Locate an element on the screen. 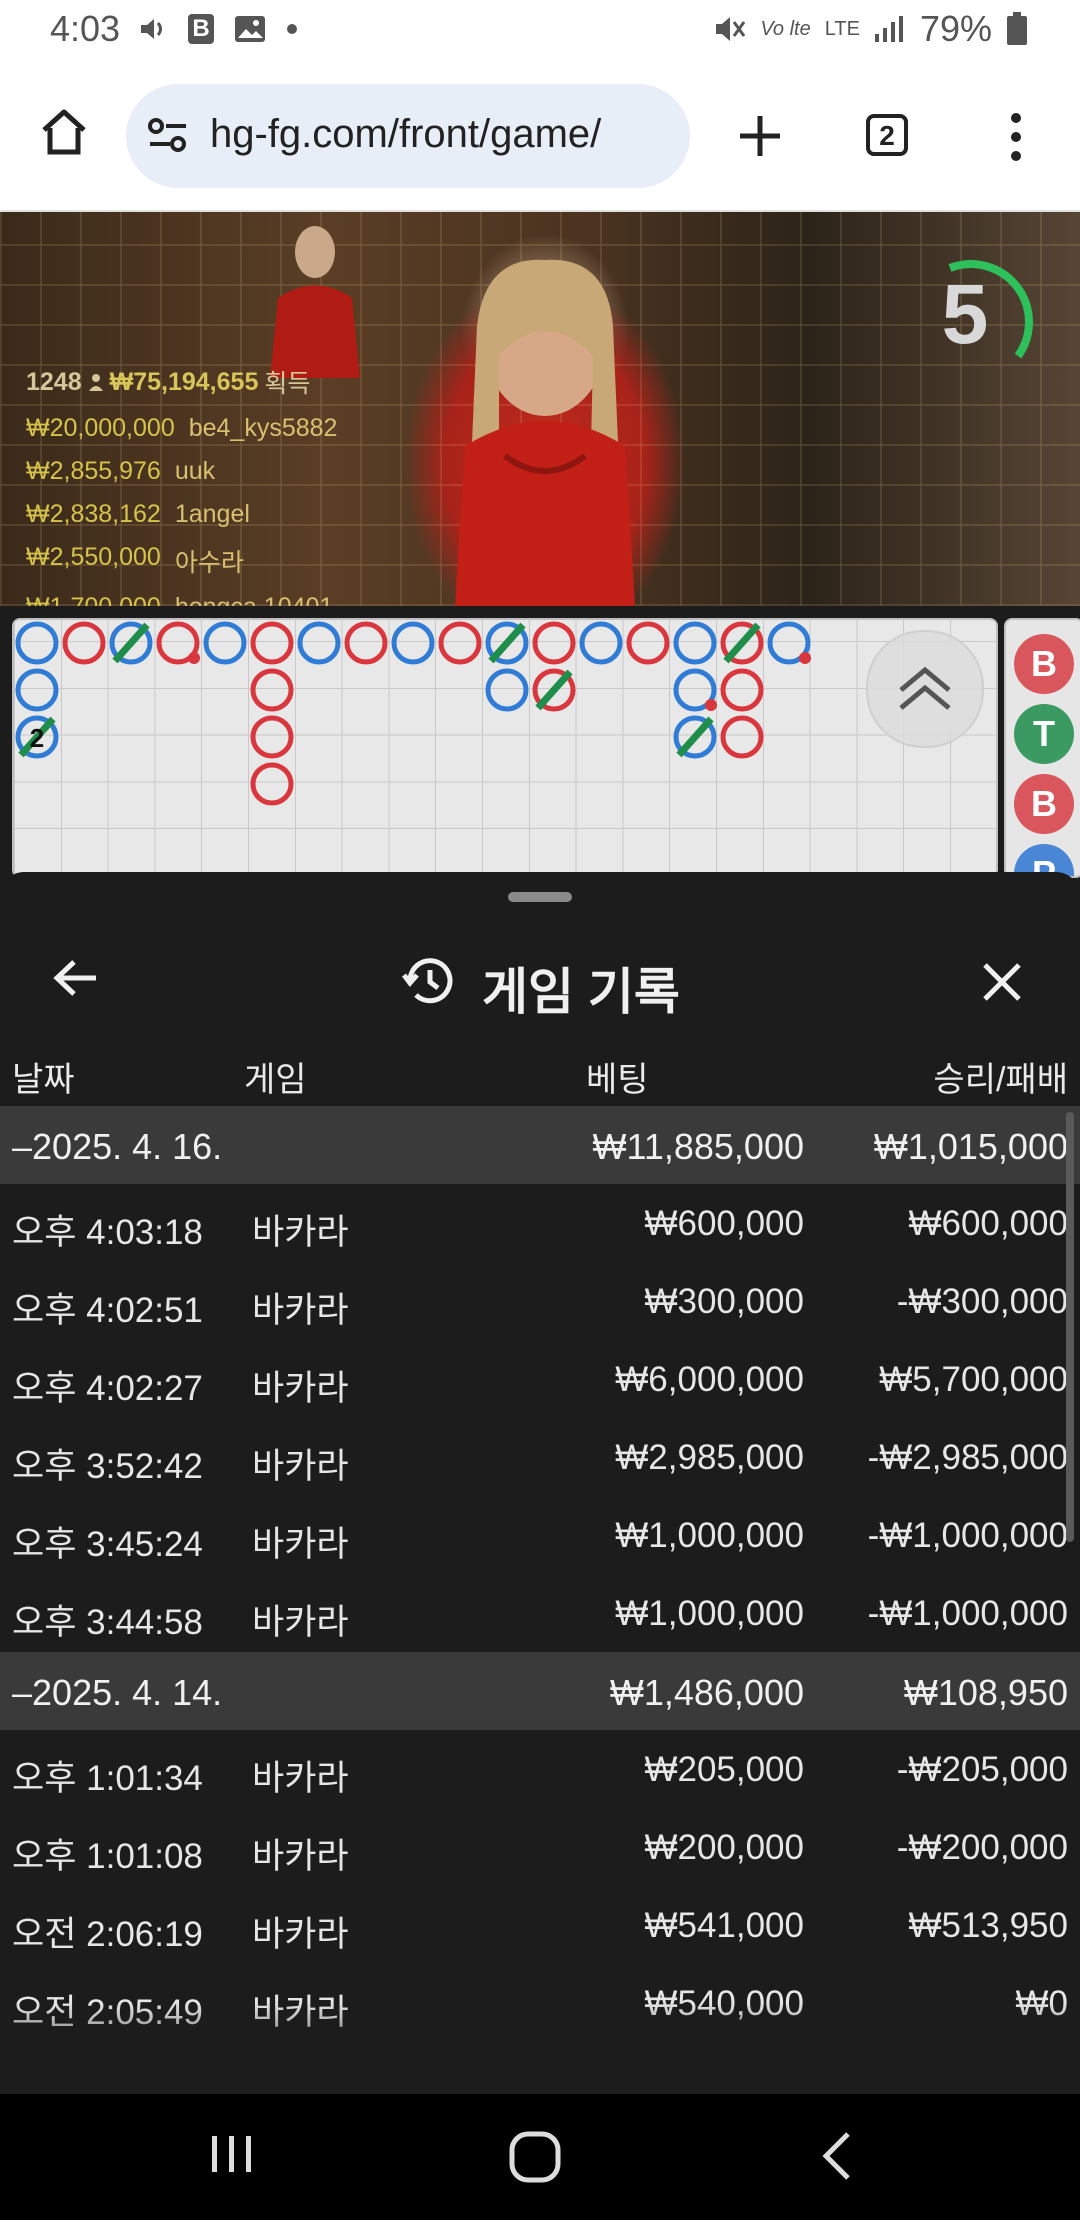 This screenshot has height=2220, width=1080. row-time: 오후 3:44:58 is located at coordinates (107, 1622).